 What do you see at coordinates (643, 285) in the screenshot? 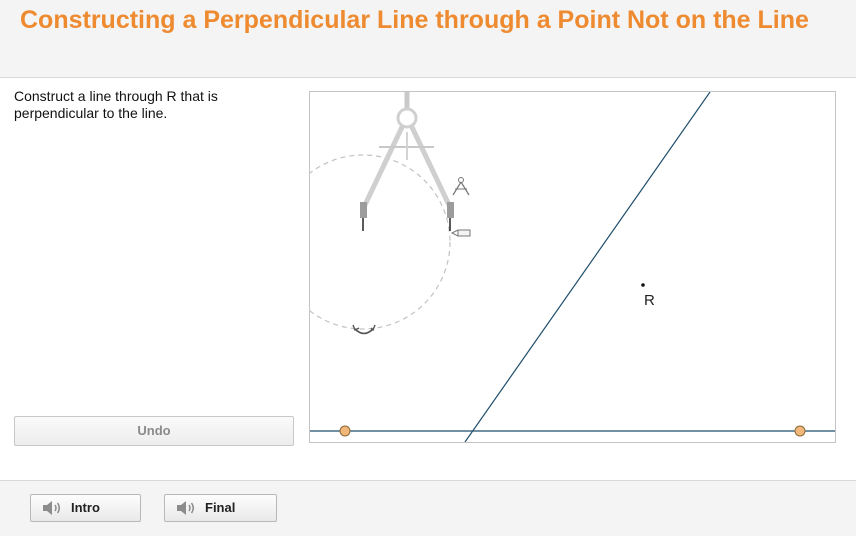
I see `point-r` at bounding box center [643, 285].